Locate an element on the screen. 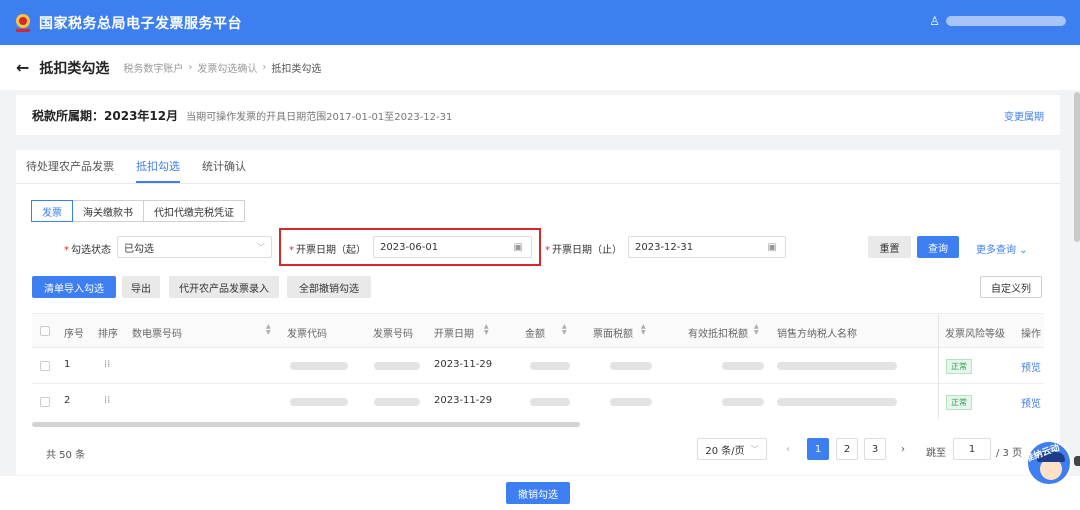 The image size is (1080, 510). user-icon: ♙ is located at coordinates (934, 21).